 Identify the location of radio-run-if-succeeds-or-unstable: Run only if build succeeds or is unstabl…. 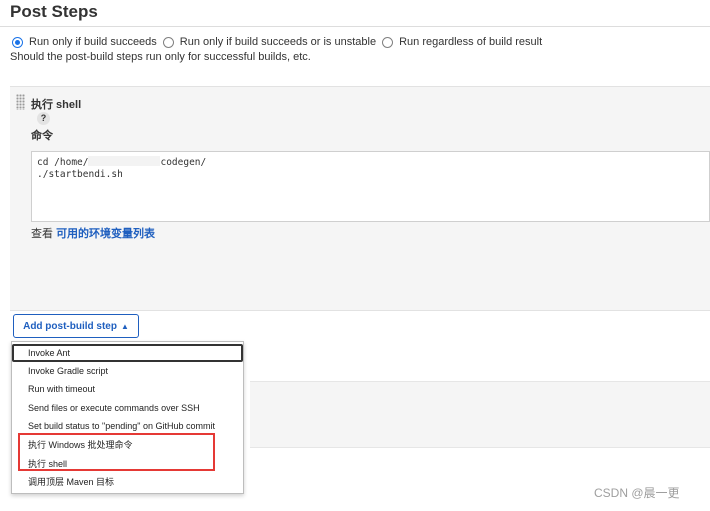
(269, 42).